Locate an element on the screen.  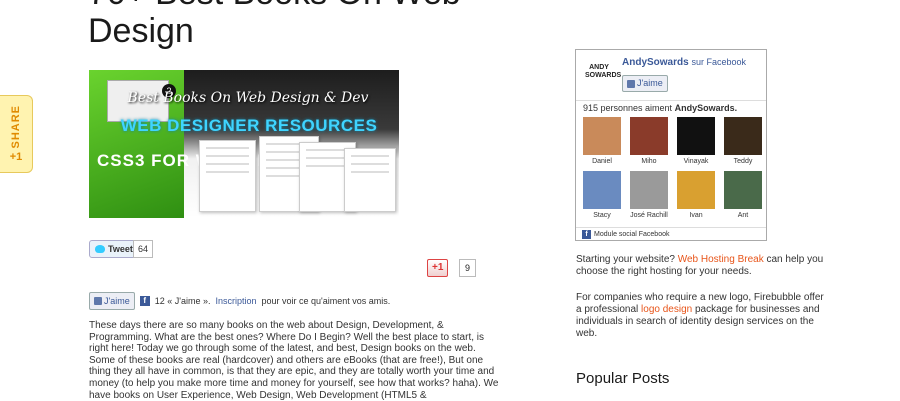
facebook-box-footer: f Module social Facebook is located at coordinates (671, 233).